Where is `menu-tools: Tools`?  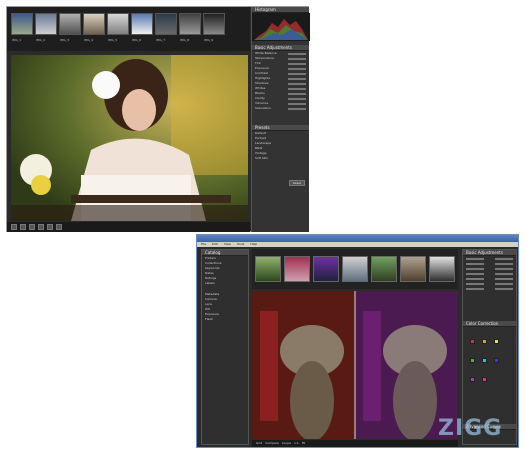
menu-tools: Tools is located at coordinates (240, 244).